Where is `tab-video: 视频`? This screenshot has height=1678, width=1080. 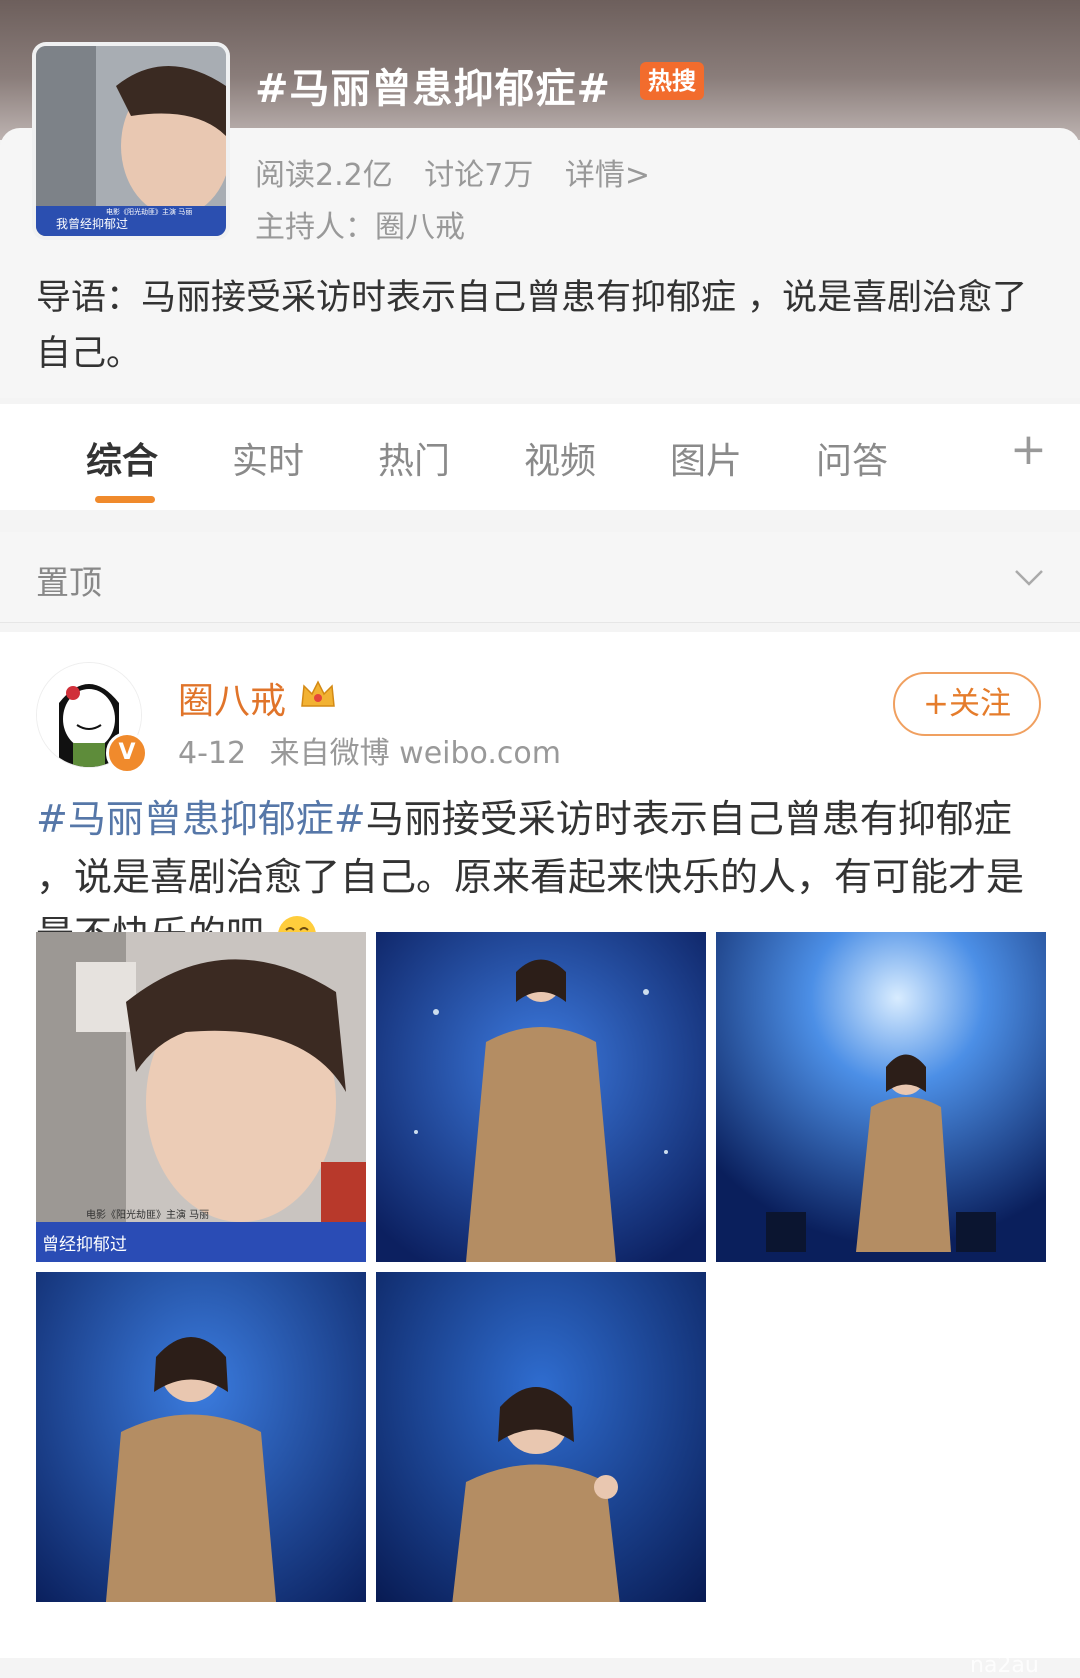
tab-video: 视频 is located at coordinates (560, 458).